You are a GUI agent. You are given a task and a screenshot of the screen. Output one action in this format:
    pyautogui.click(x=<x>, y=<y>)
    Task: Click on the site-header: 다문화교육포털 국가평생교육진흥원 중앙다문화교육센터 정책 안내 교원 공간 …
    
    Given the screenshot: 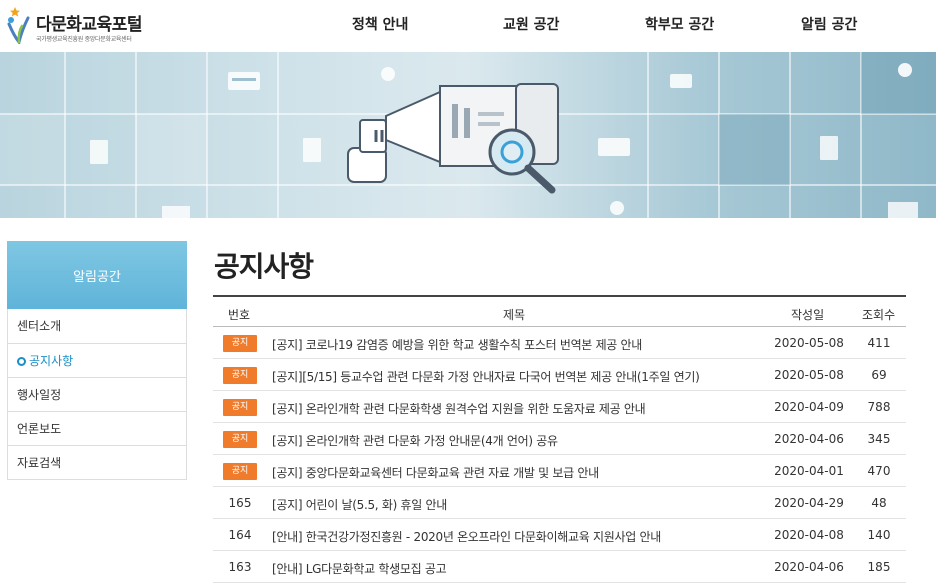 What is the action you would take?
    pyautogui.click(x=468, y=26)
    